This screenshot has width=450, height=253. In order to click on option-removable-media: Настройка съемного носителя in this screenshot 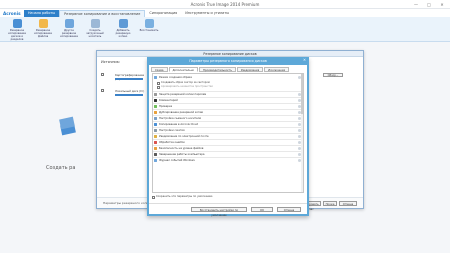, I will do `click(228, 117)`.